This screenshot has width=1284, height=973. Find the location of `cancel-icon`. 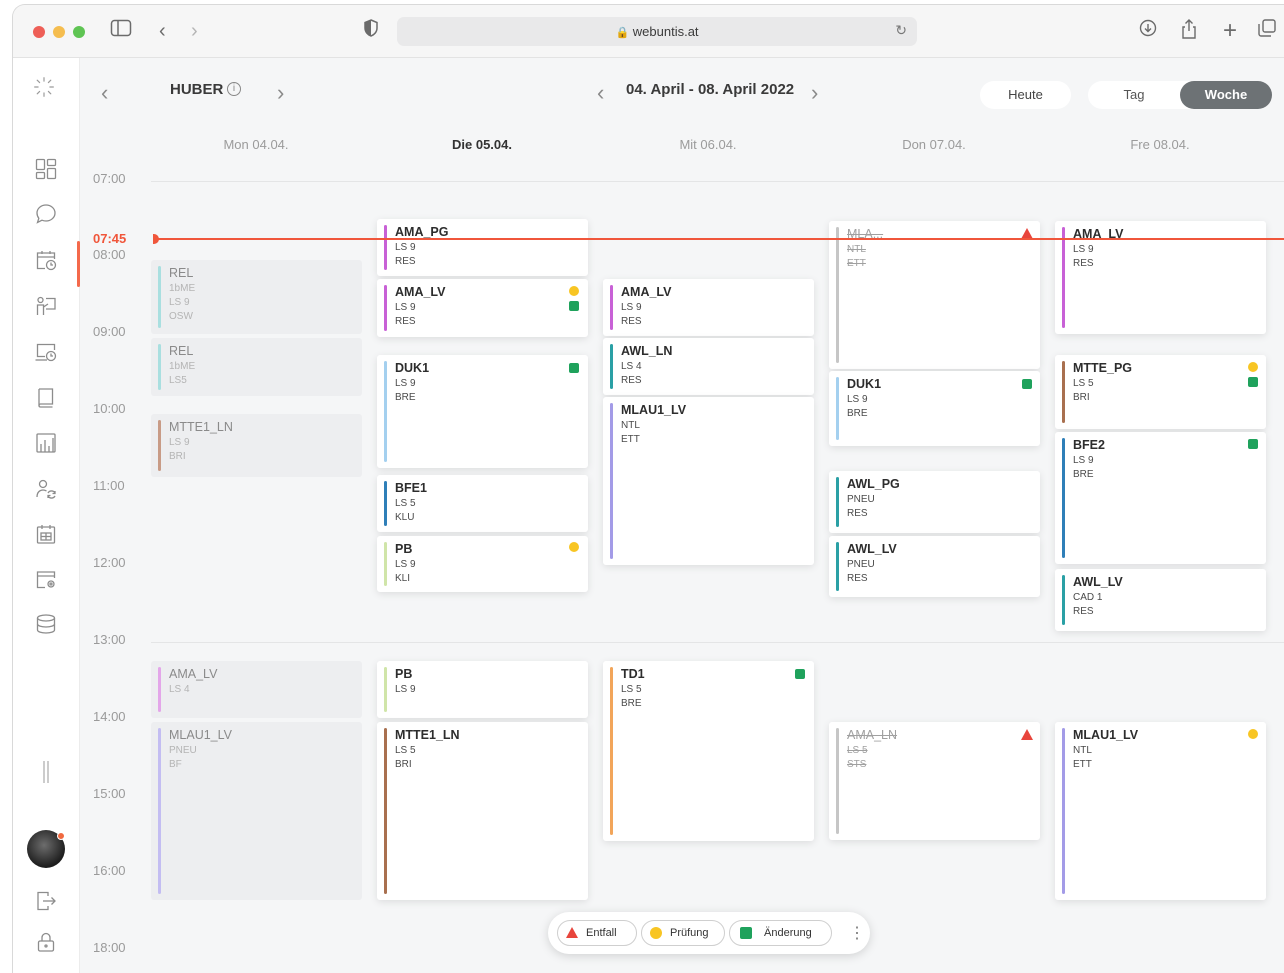

cancel-icon is located at coordinates (572, 932).